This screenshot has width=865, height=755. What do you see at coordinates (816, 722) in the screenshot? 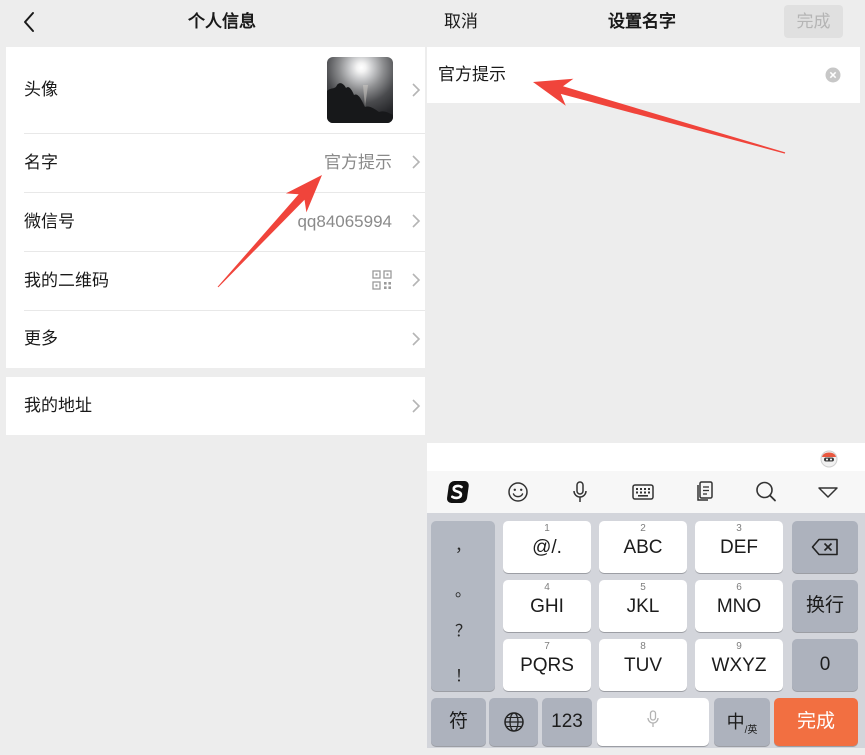
I see `done-key: 完成` at bounding box center [816, 722].